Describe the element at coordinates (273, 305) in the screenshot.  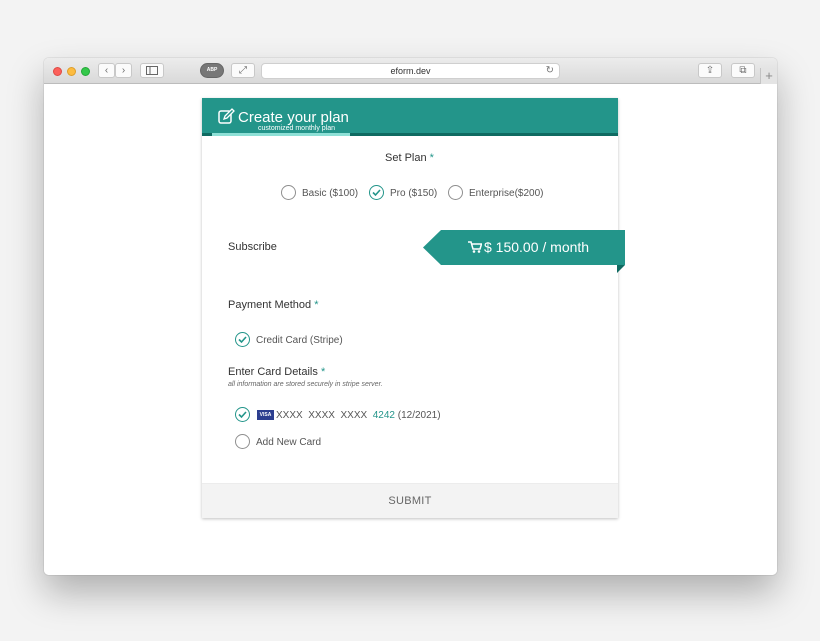
I see `payment-method-label: Payment Method *` at that location.